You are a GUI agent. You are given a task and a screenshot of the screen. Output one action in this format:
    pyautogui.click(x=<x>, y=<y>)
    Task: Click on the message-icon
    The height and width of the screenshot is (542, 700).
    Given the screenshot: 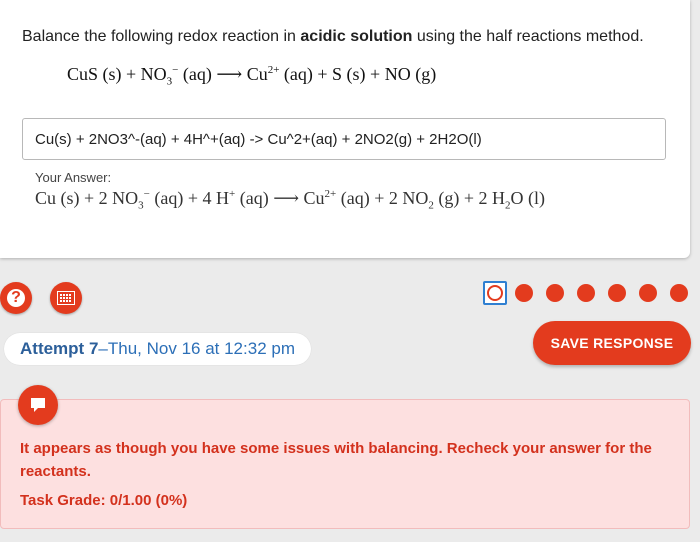 What is the action you would take?
    pyautogui.click(x=38, y=405)
    